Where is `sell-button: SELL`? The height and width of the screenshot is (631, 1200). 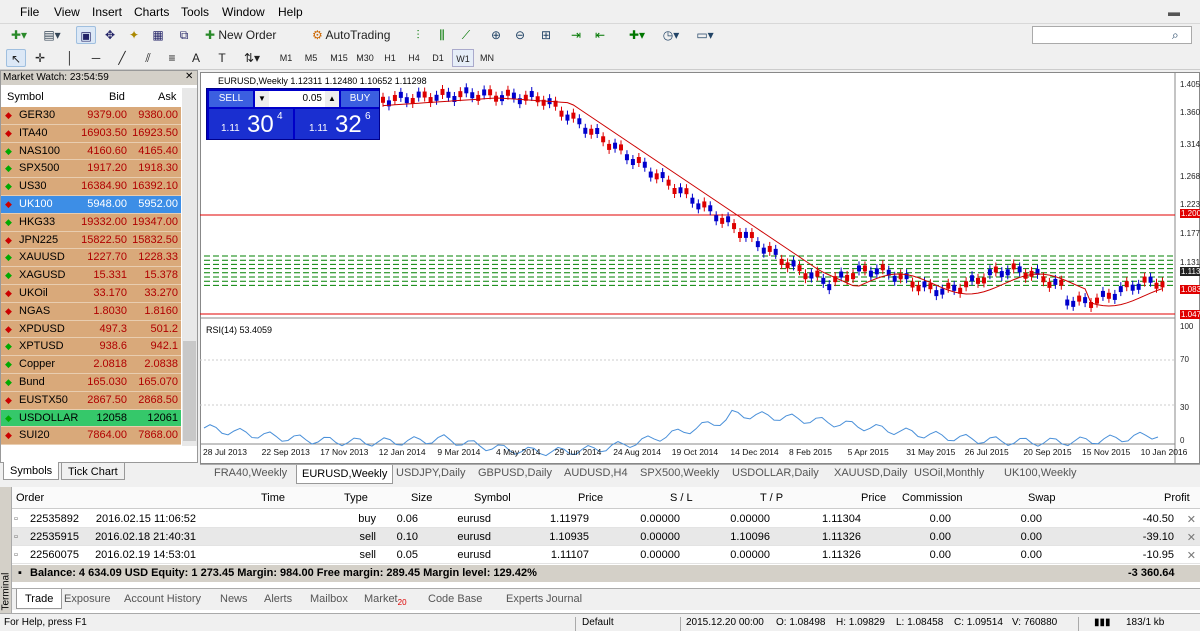
sell-button: SELL is located at coordinates (231, 99).